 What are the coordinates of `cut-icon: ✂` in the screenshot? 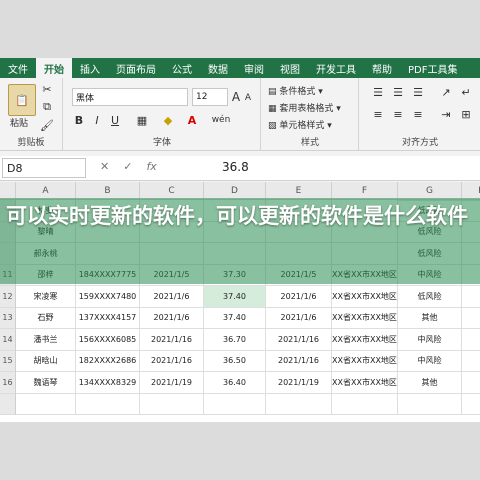 It's located at (47, 89).